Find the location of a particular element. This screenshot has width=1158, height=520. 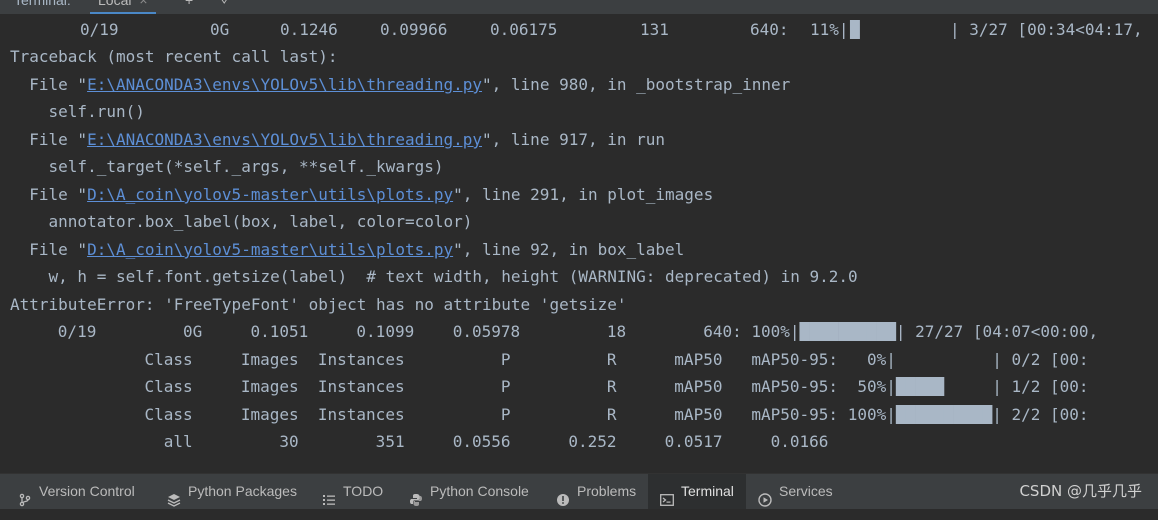

tool-problems: Problems is located at coordinates (596, 491).